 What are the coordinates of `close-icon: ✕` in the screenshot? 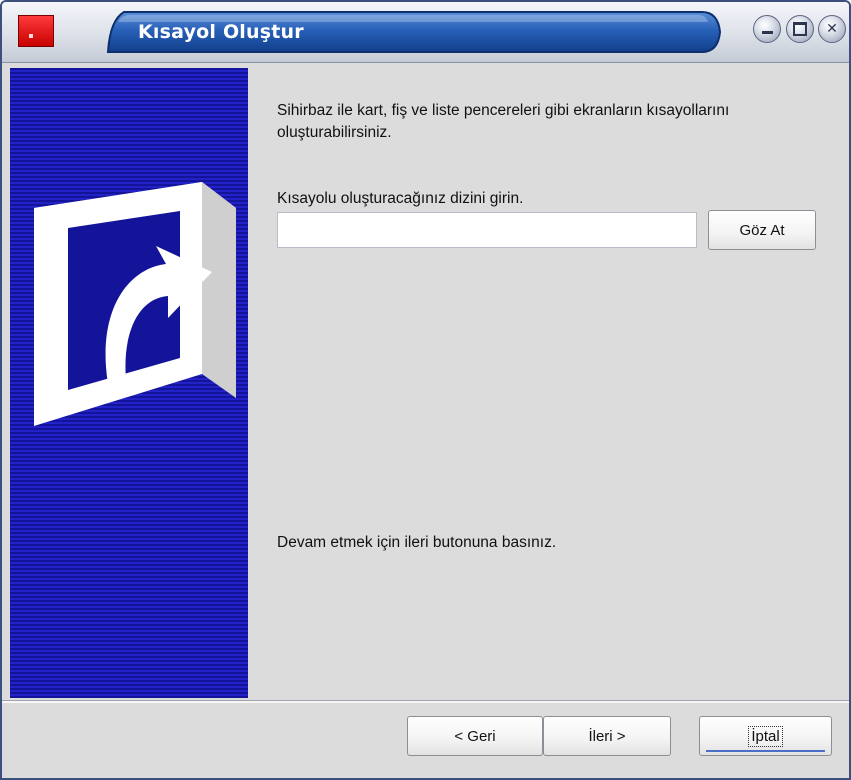 It's located at (832, 29).